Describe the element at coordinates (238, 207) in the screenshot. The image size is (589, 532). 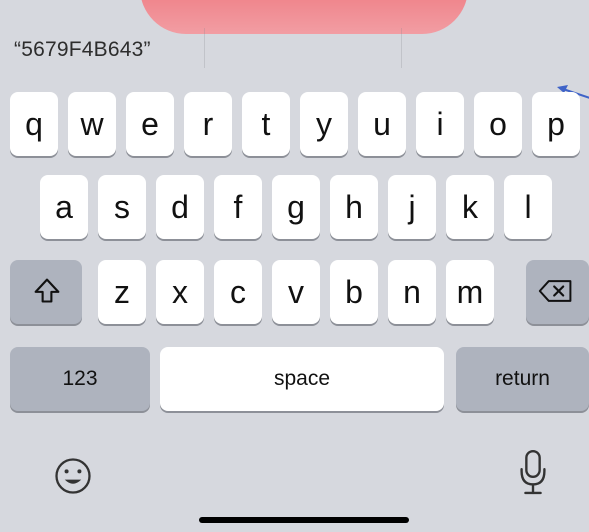
I see `key-f: f` at that location.